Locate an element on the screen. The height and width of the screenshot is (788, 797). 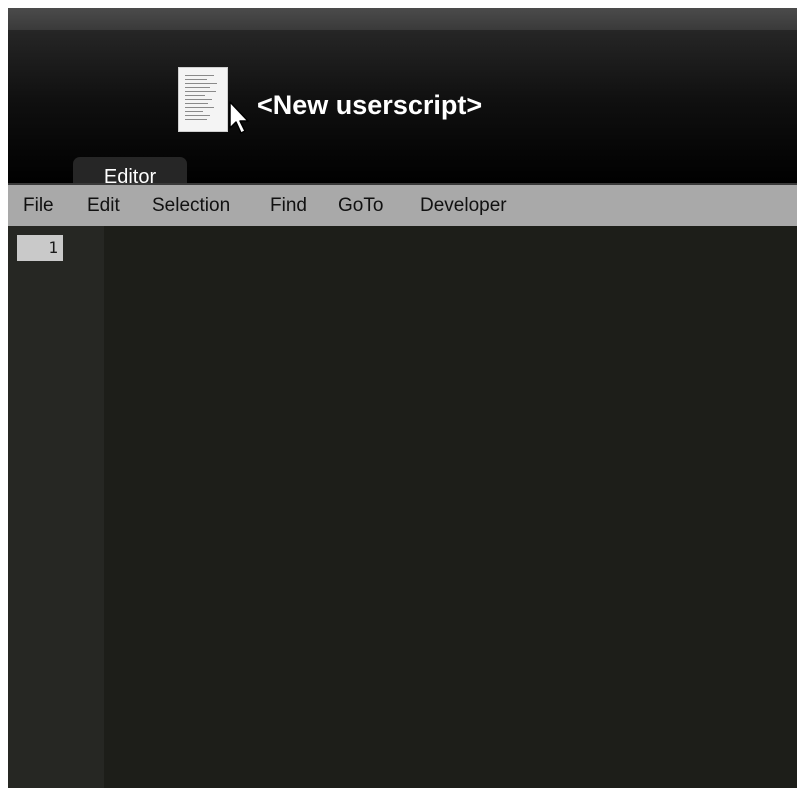
script-document-icon is located at coordinates (203, 99).